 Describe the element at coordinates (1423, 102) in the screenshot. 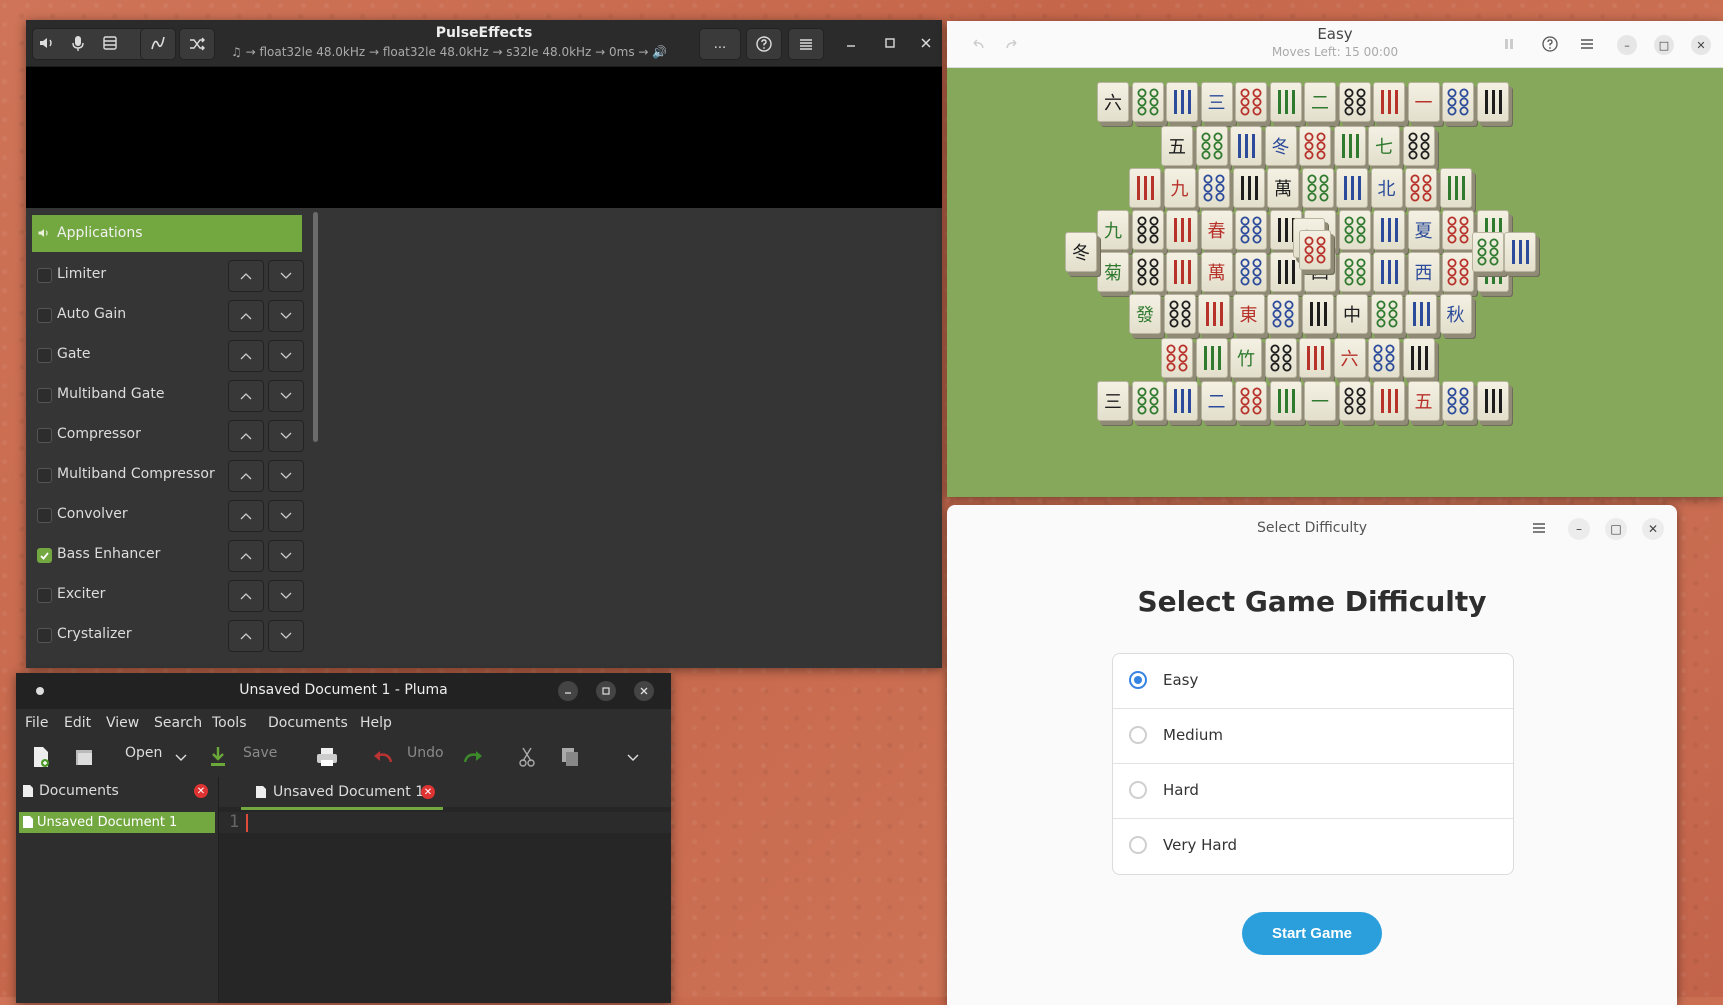

I see `mahjong-tile: 一` at that location.